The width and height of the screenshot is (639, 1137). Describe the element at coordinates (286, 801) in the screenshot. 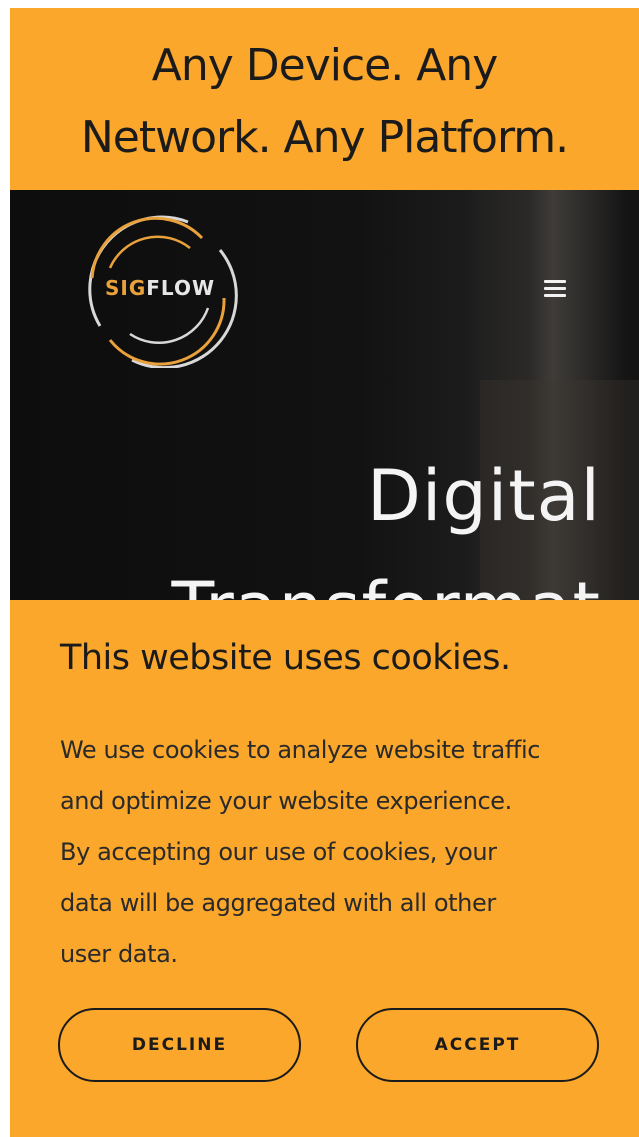

I see `cookie-description-line: and optimize your website experience.` at that location.